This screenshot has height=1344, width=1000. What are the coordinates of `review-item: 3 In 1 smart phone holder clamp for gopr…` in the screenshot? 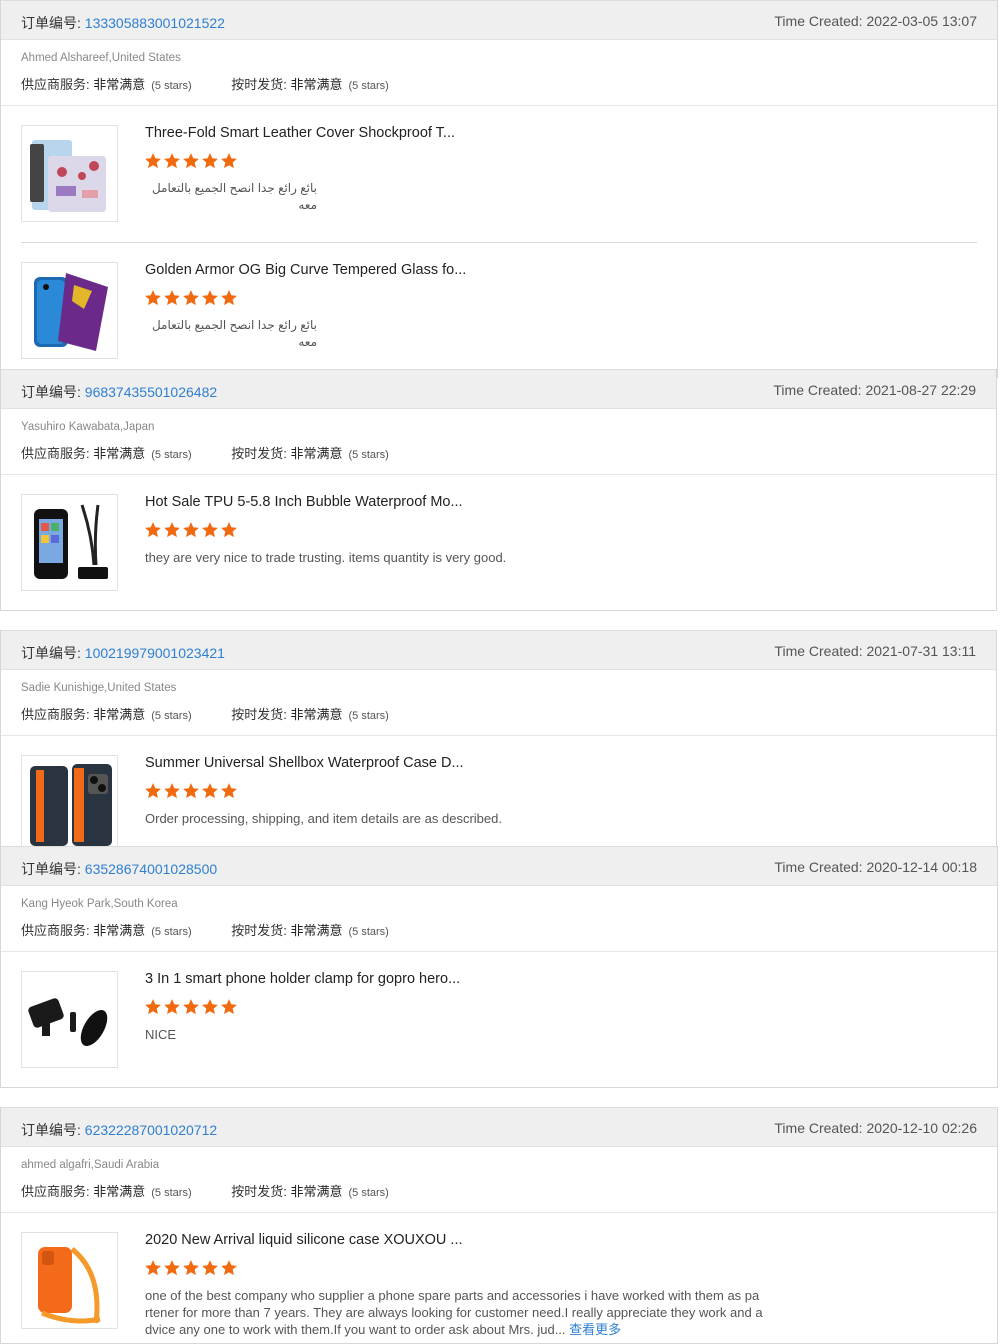 It's located at (499, 1020).